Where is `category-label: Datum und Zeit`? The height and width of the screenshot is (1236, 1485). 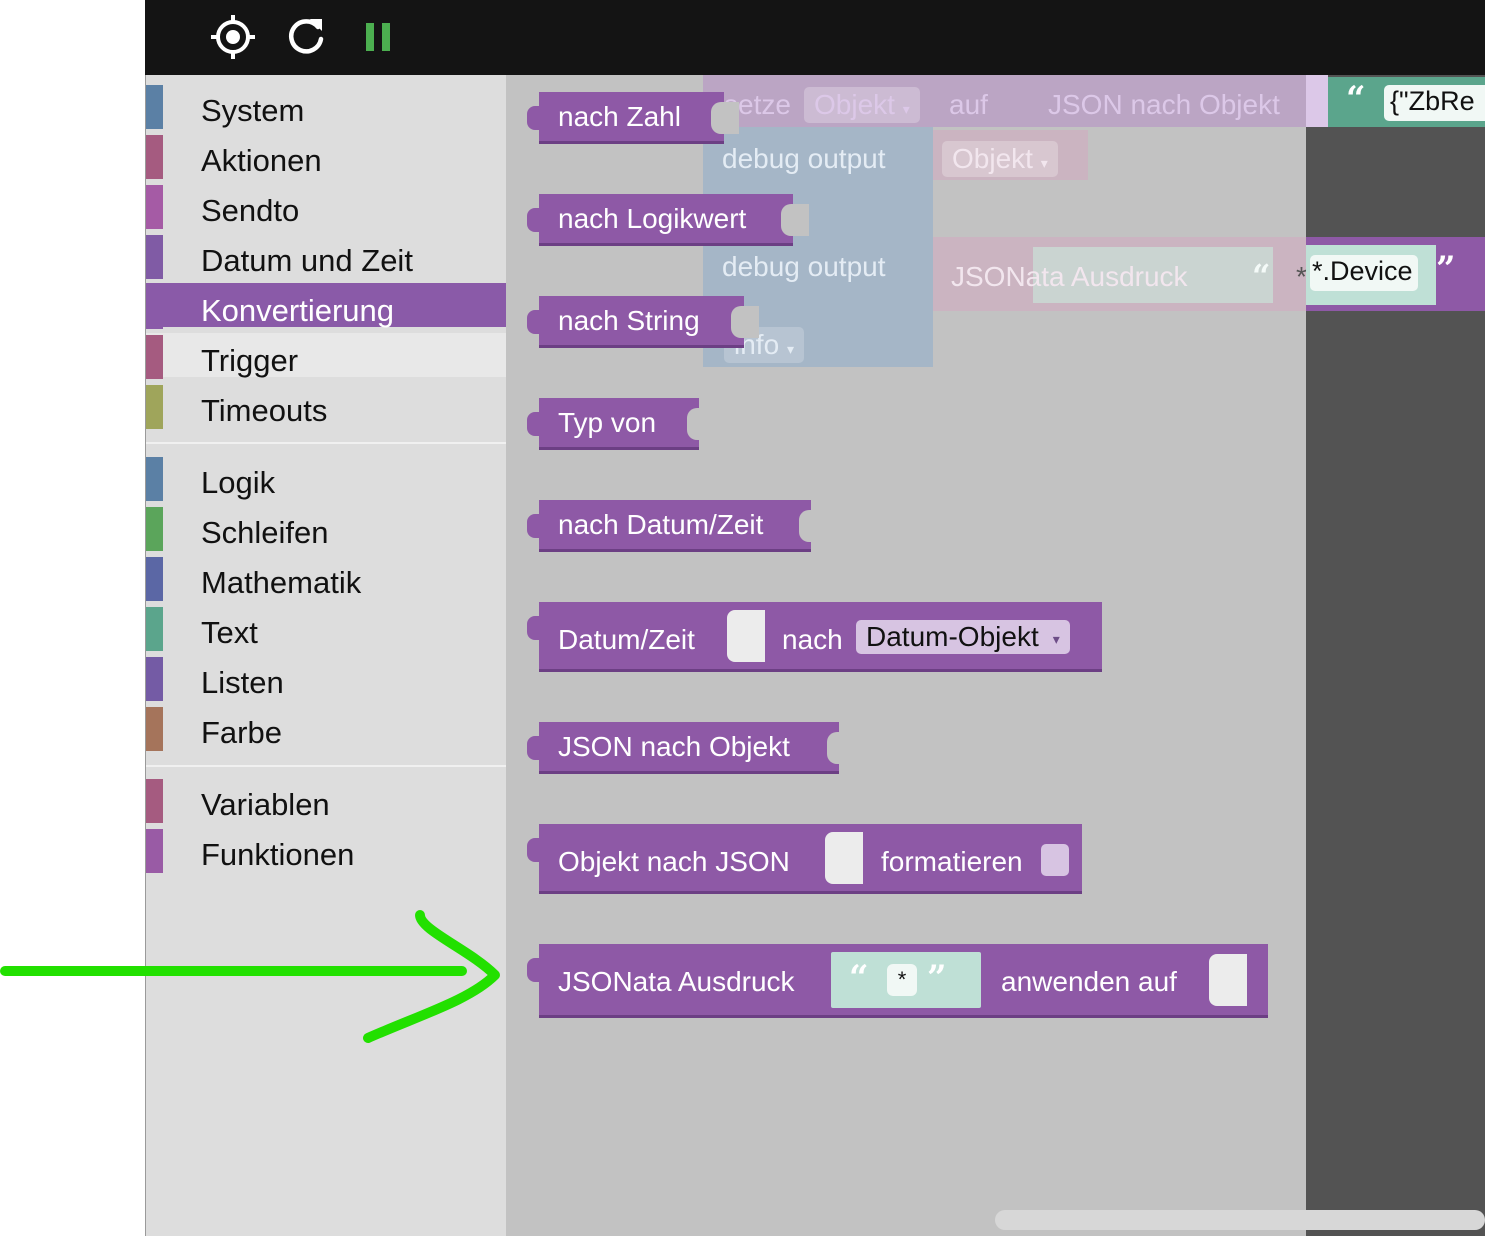 category-label: Datum und Zeit is located at coordinates (307, 260).